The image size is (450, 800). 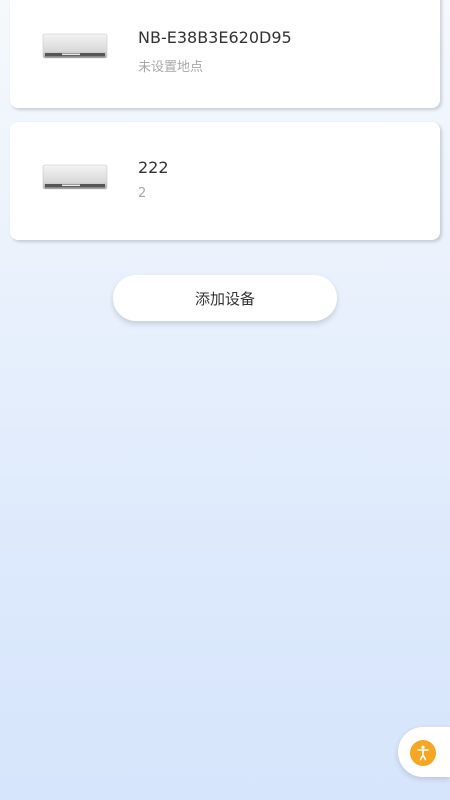 What do you see at coordinates (142, 193) in the screenshot?
I see `device-location: 2` at bounding box center [142, 193].